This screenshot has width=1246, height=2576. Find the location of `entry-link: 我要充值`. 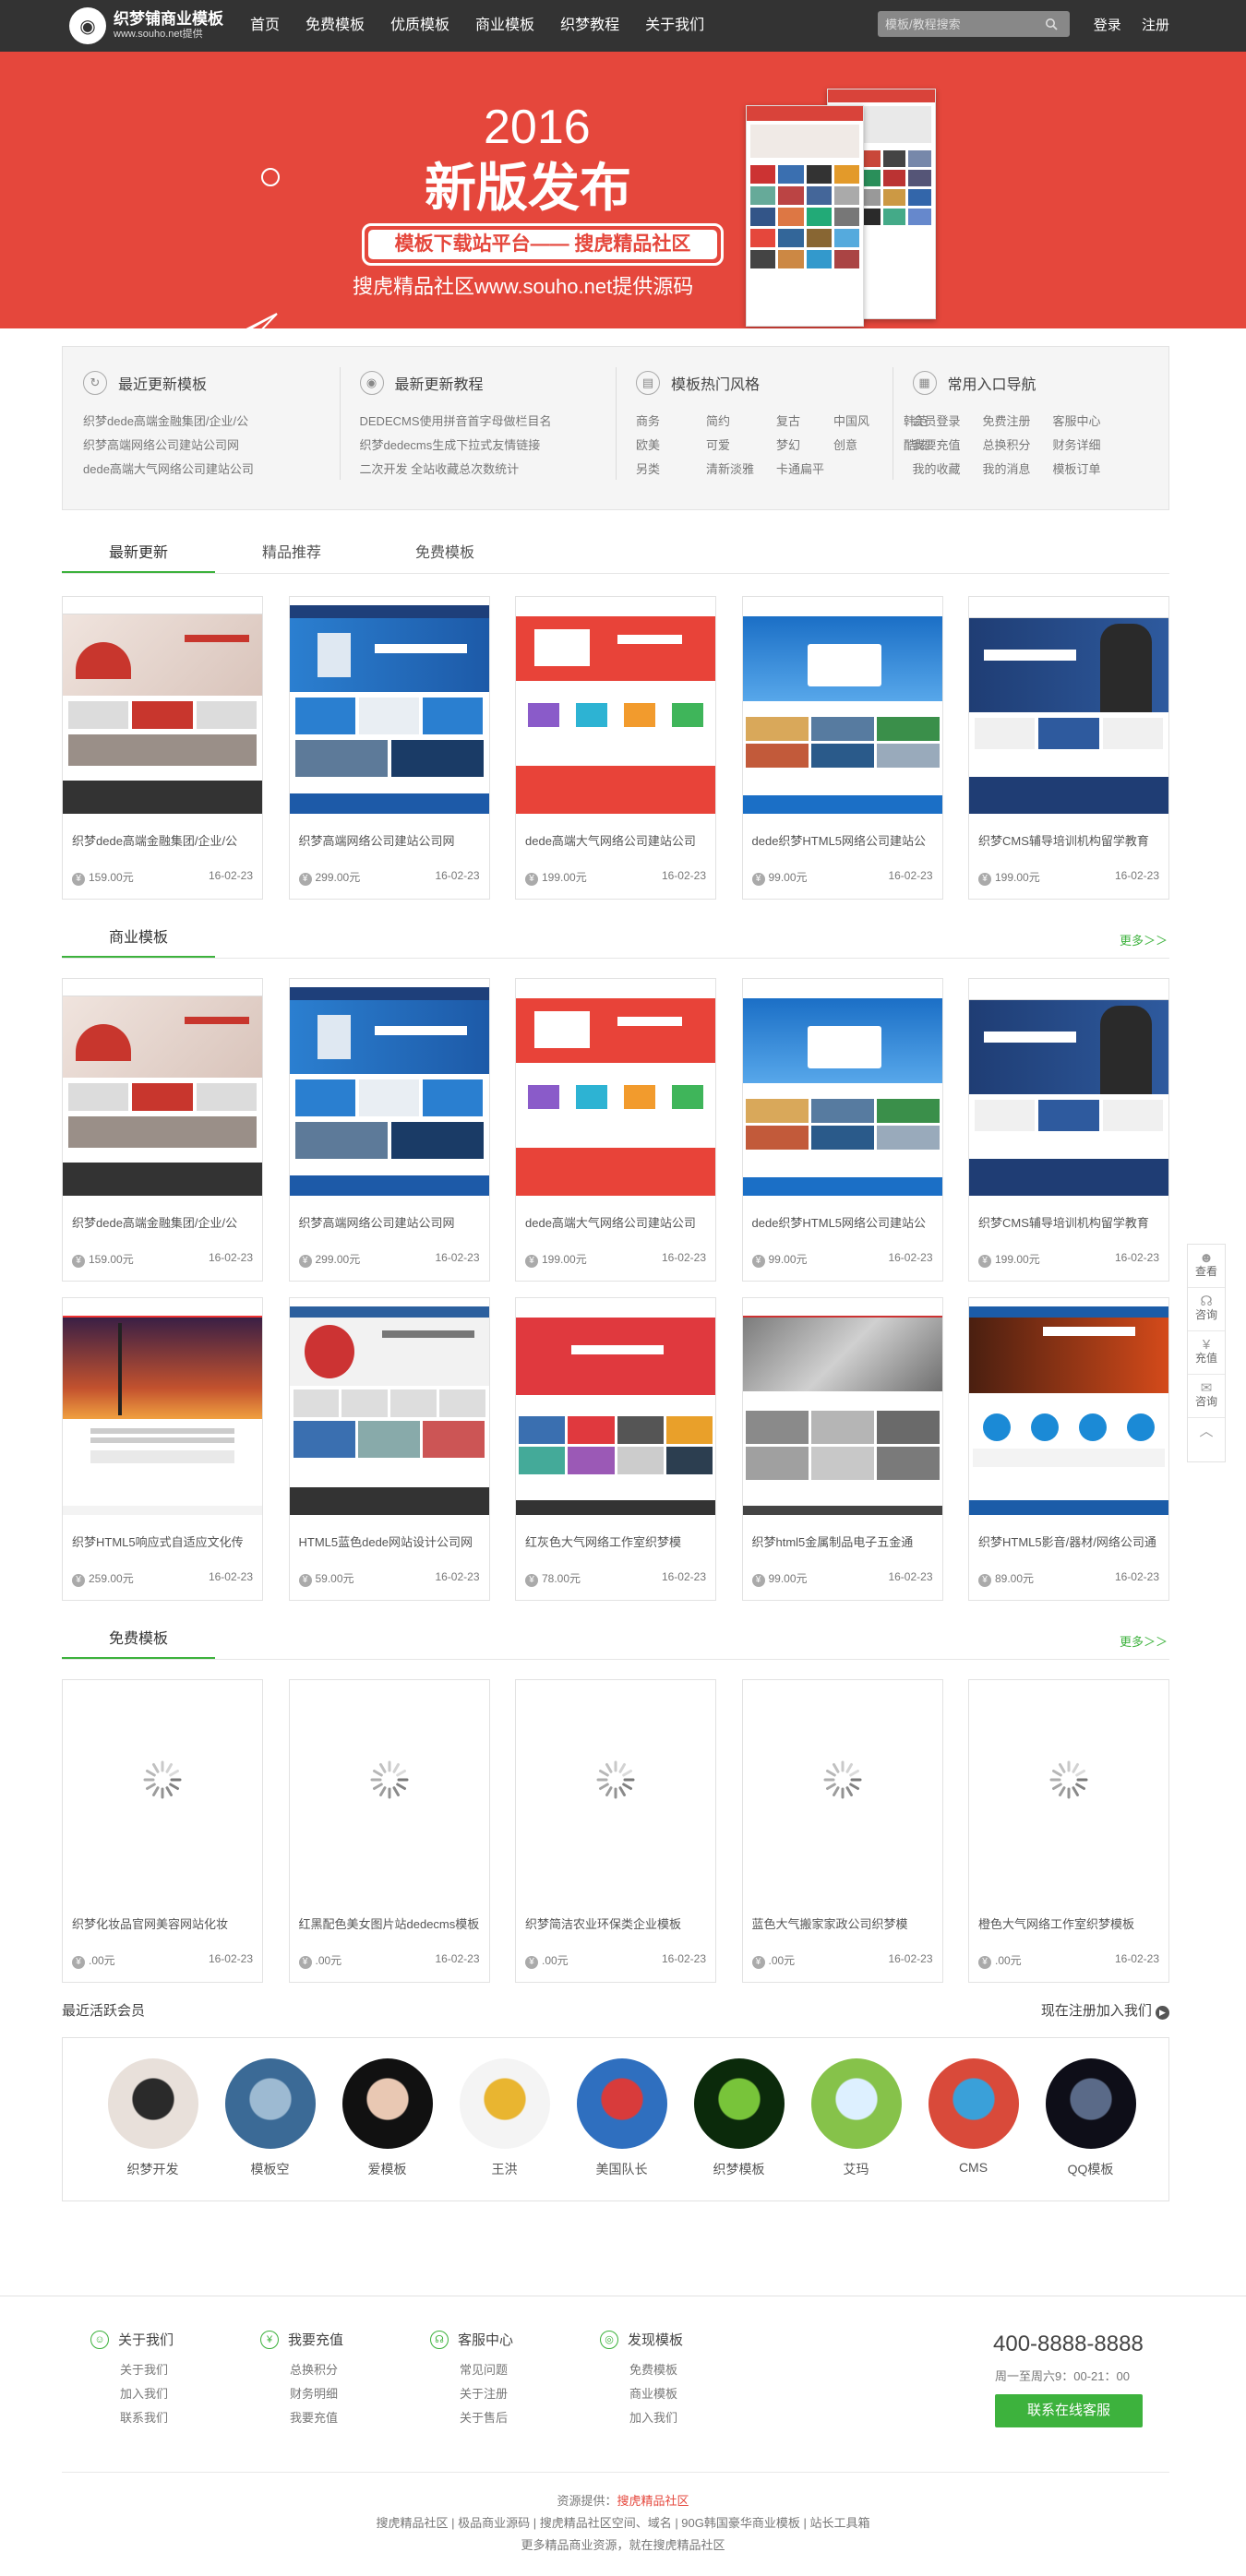

entry-link: 我要充值 is located at coordinates (948, 446).